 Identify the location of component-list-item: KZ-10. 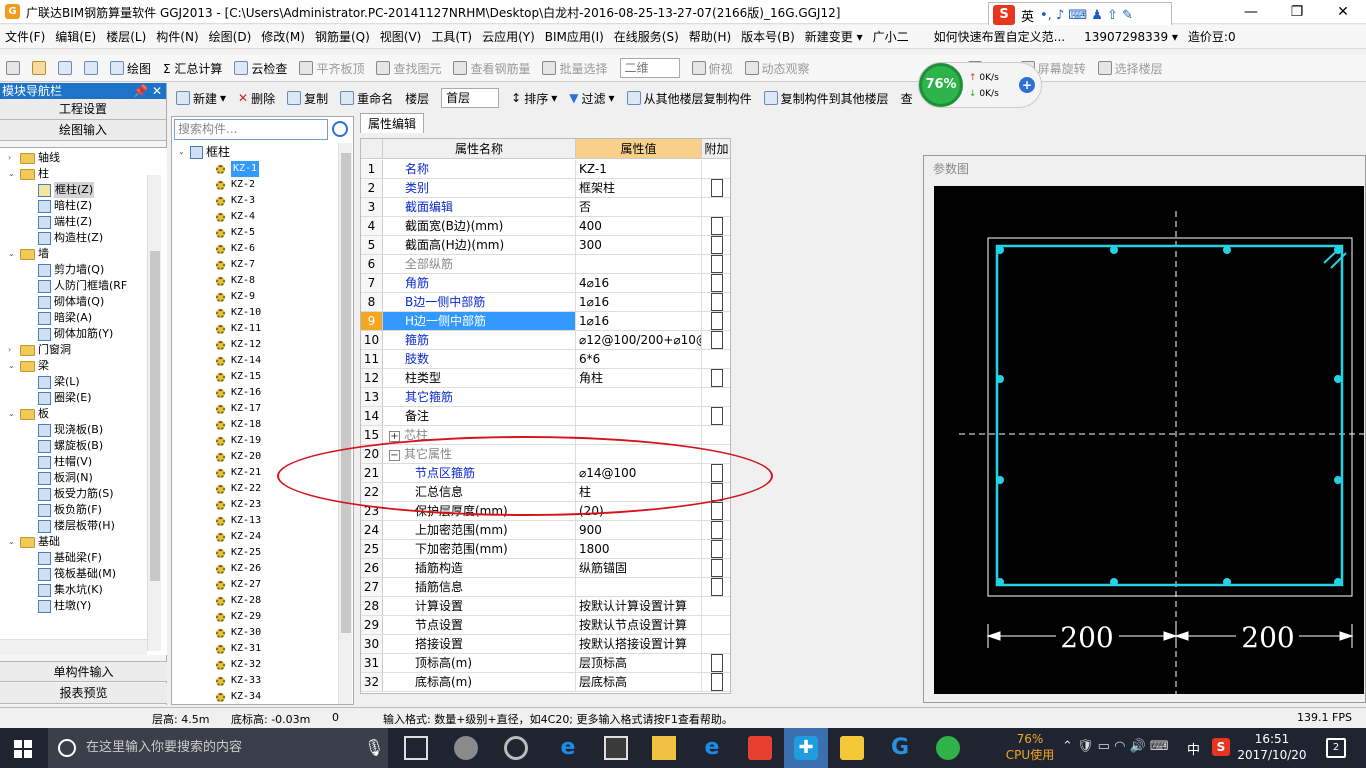
(238, 313).